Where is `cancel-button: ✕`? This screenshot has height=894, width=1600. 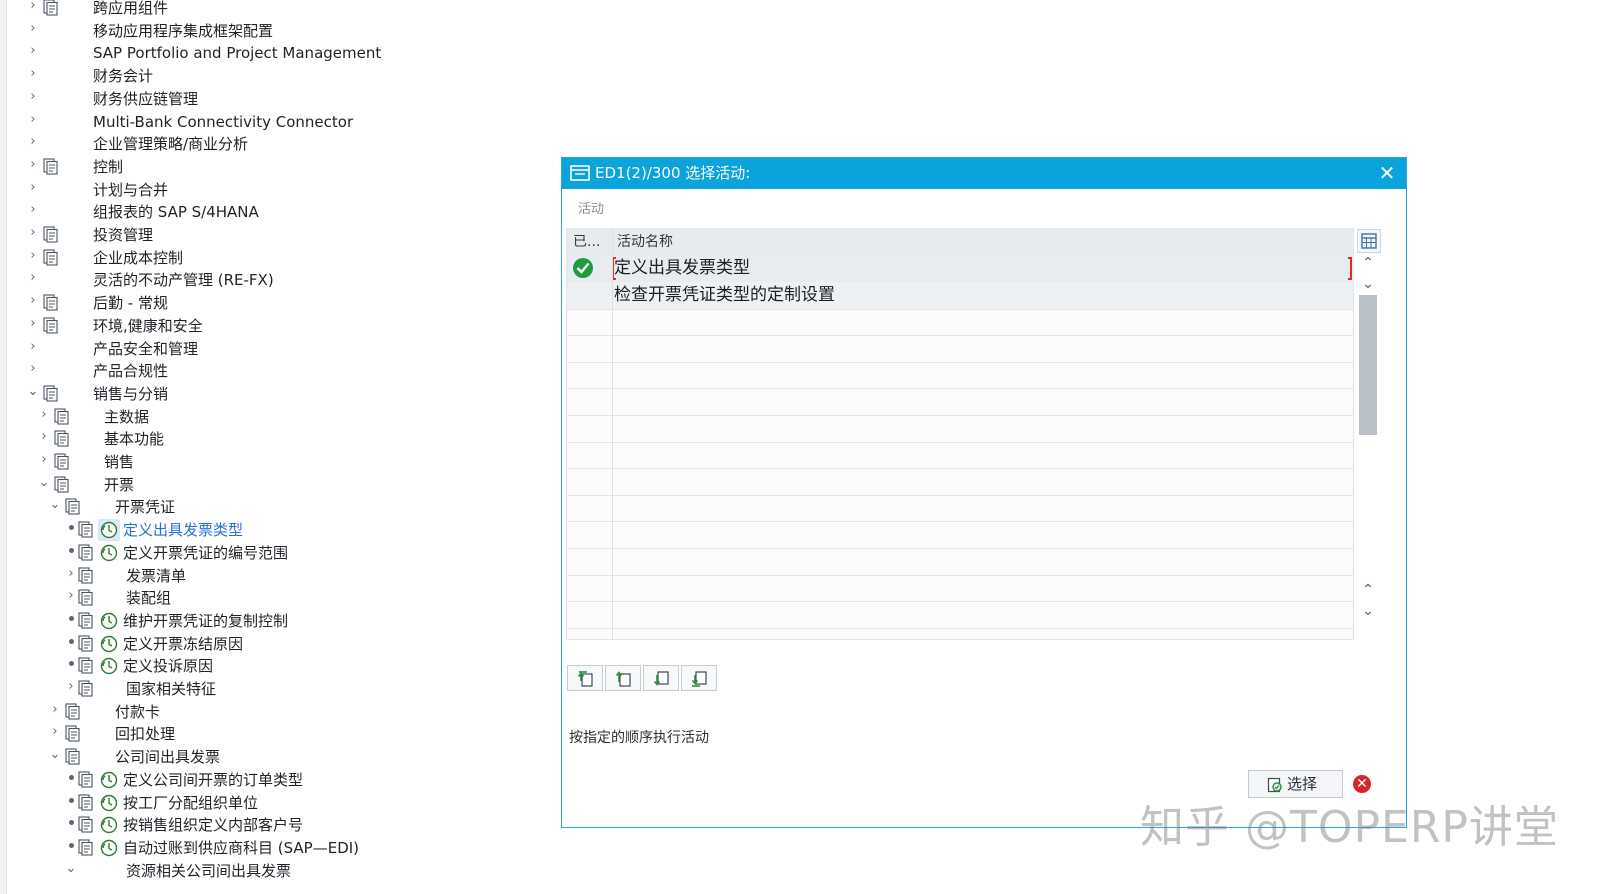 cancel-button: ✕ is located at coordinates (1362, 784).